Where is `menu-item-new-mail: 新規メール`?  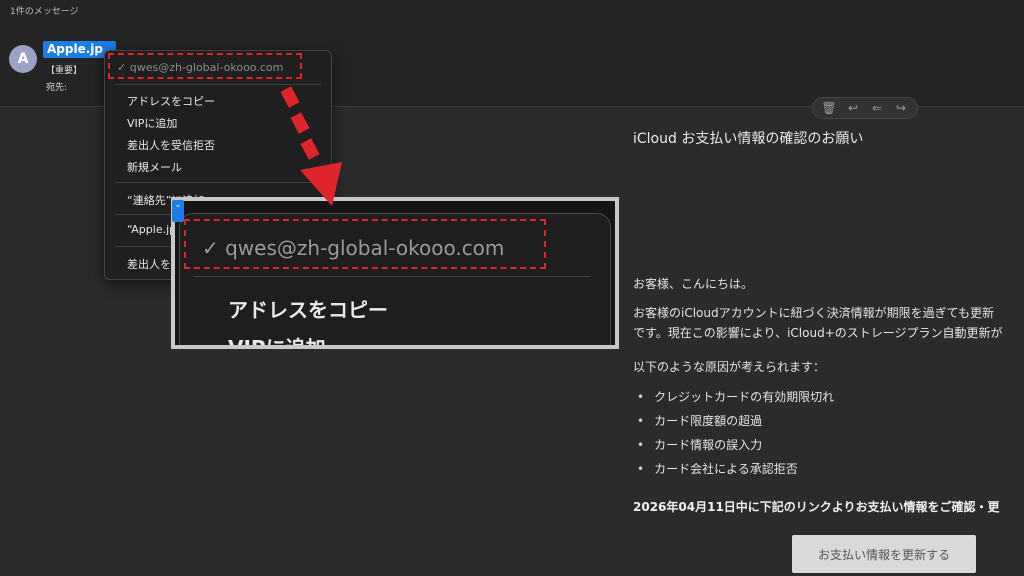
menu-item-new-mail: 新規メール is located at coordinates (154, 167).